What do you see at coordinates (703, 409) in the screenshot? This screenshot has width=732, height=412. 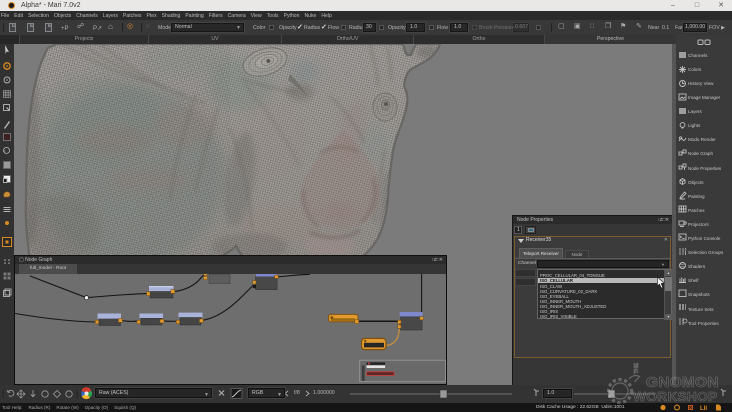 I see `svg-text: LII` at bounding box center [703, 409].